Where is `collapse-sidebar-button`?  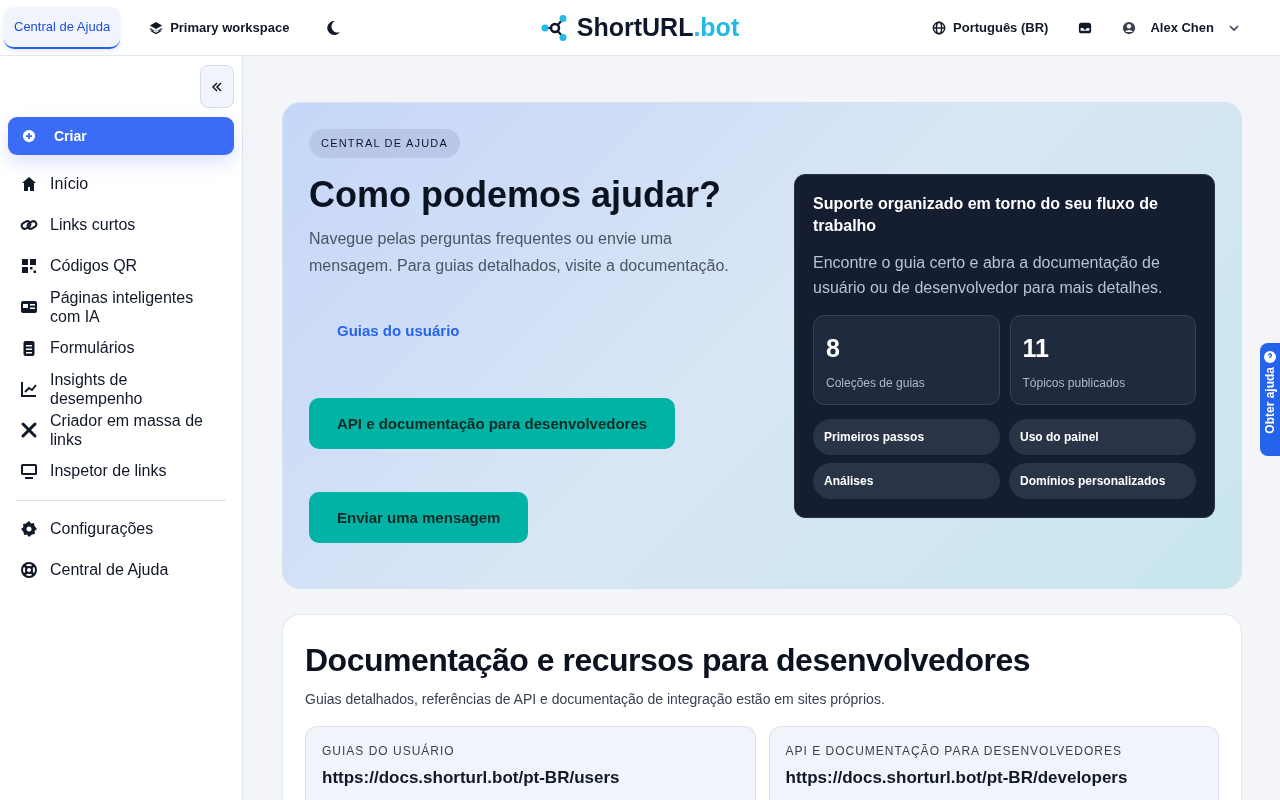
collapse-sidebar-button is located at coordinates (217, 86).